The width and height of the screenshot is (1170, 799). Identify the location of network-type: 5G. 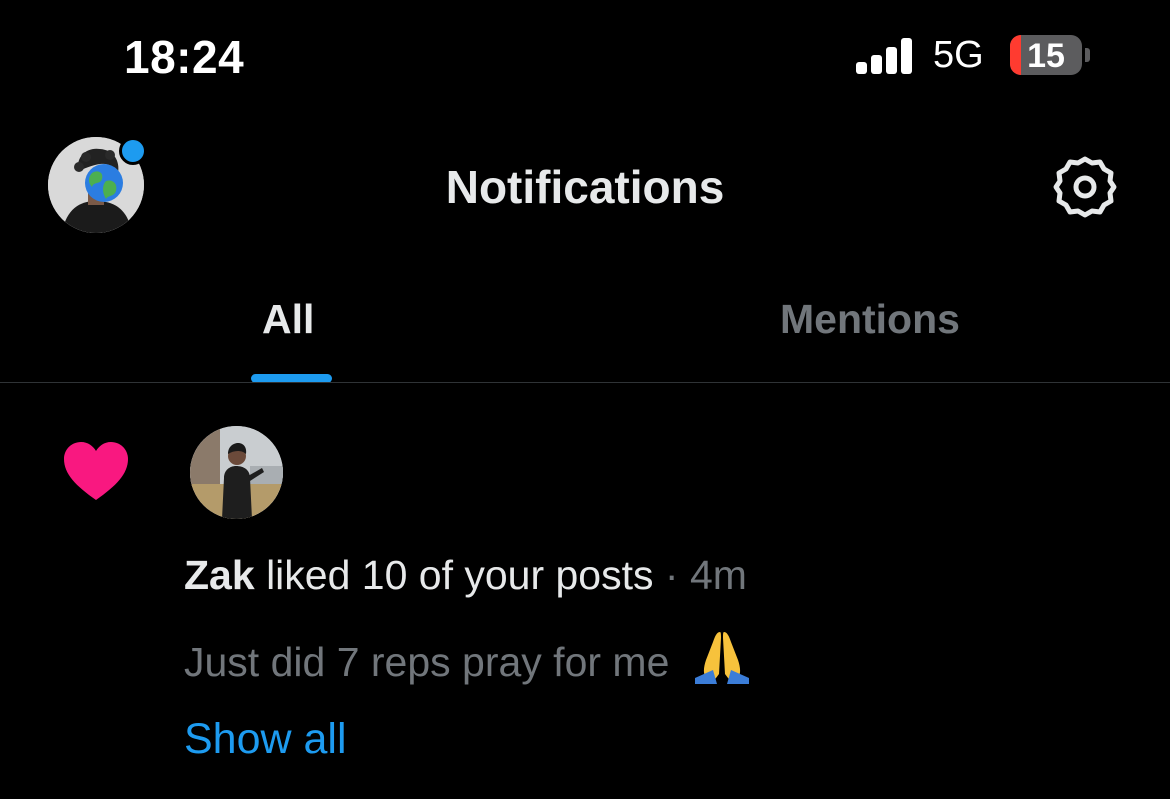
(958, 55).